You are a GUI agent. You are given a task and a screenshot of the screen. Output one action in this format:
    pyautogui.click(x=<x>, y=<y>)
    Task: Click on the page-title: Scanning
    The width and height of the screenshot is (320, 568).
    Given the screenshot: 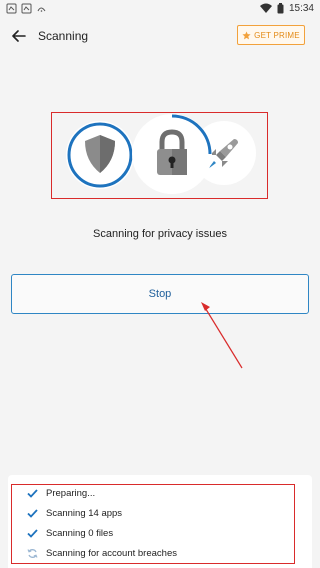 What is the action you would take?
    pyautogui.click(x=63, y=36)
    